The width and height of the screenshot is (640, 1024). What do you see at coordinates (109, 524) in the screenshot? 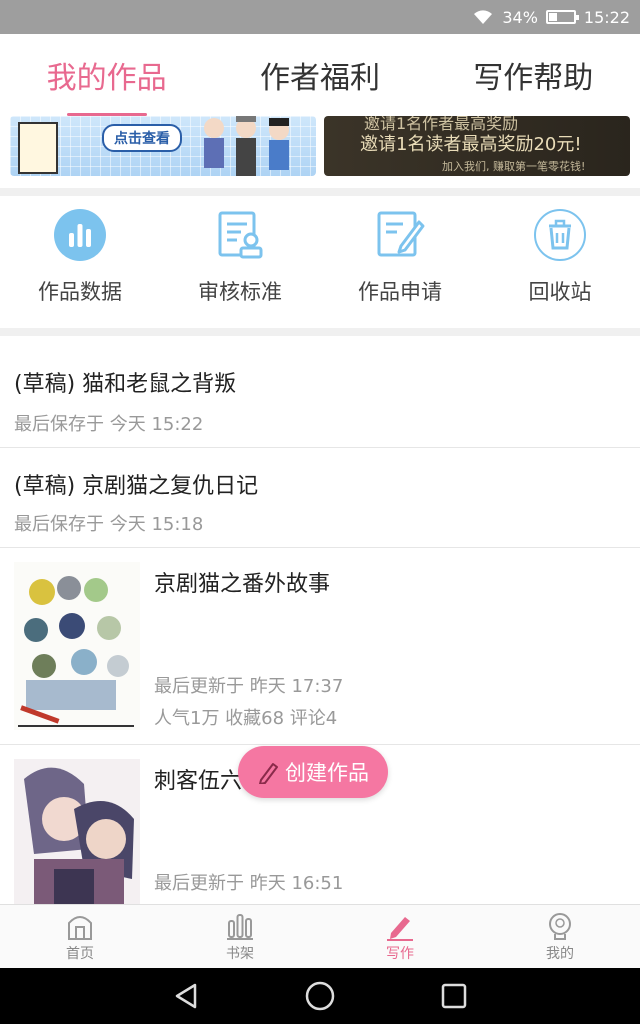
I see `draft-saved-time: 最后保存于 今天 15:18` at bounding box center [109, 524].